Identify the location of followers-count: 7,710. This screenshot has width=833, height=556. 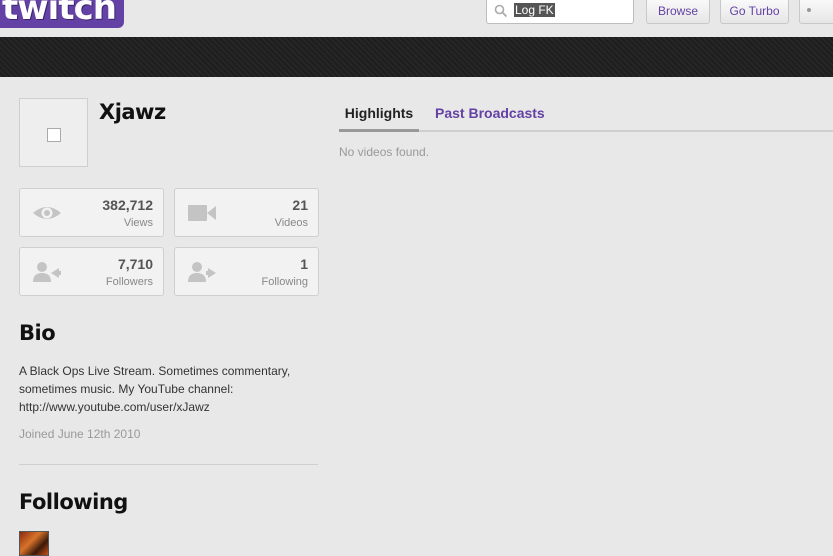
(135, 264).